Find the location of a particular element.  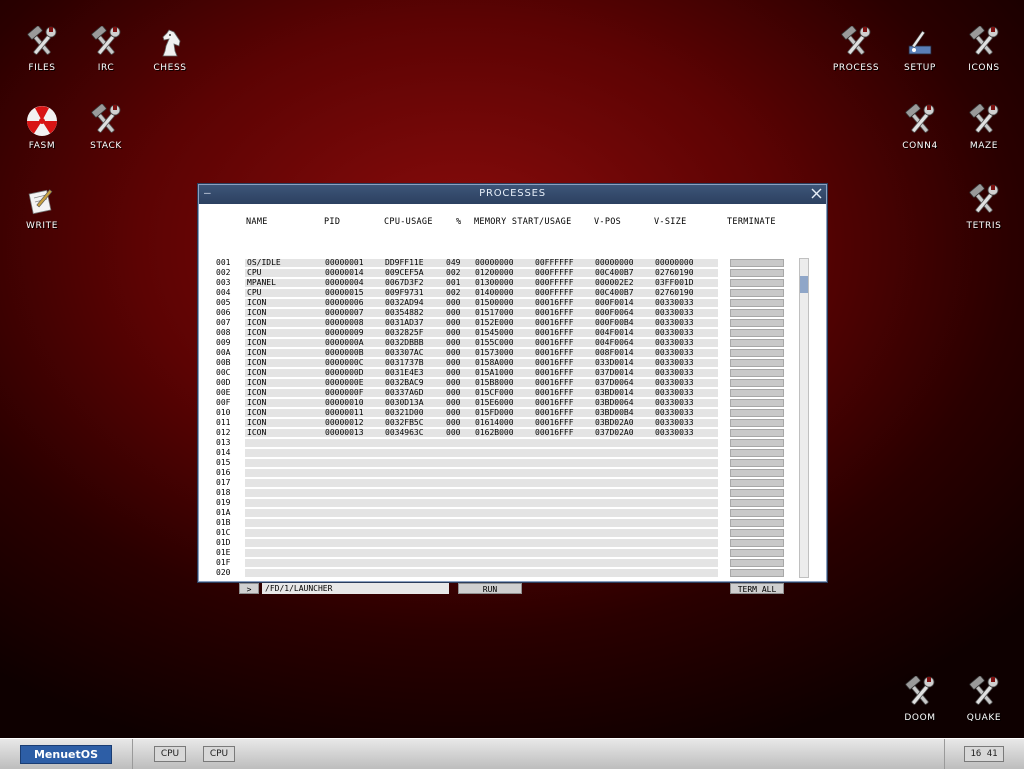

desktop-icon-maze: MAZE is located at coordinates (984, 127).